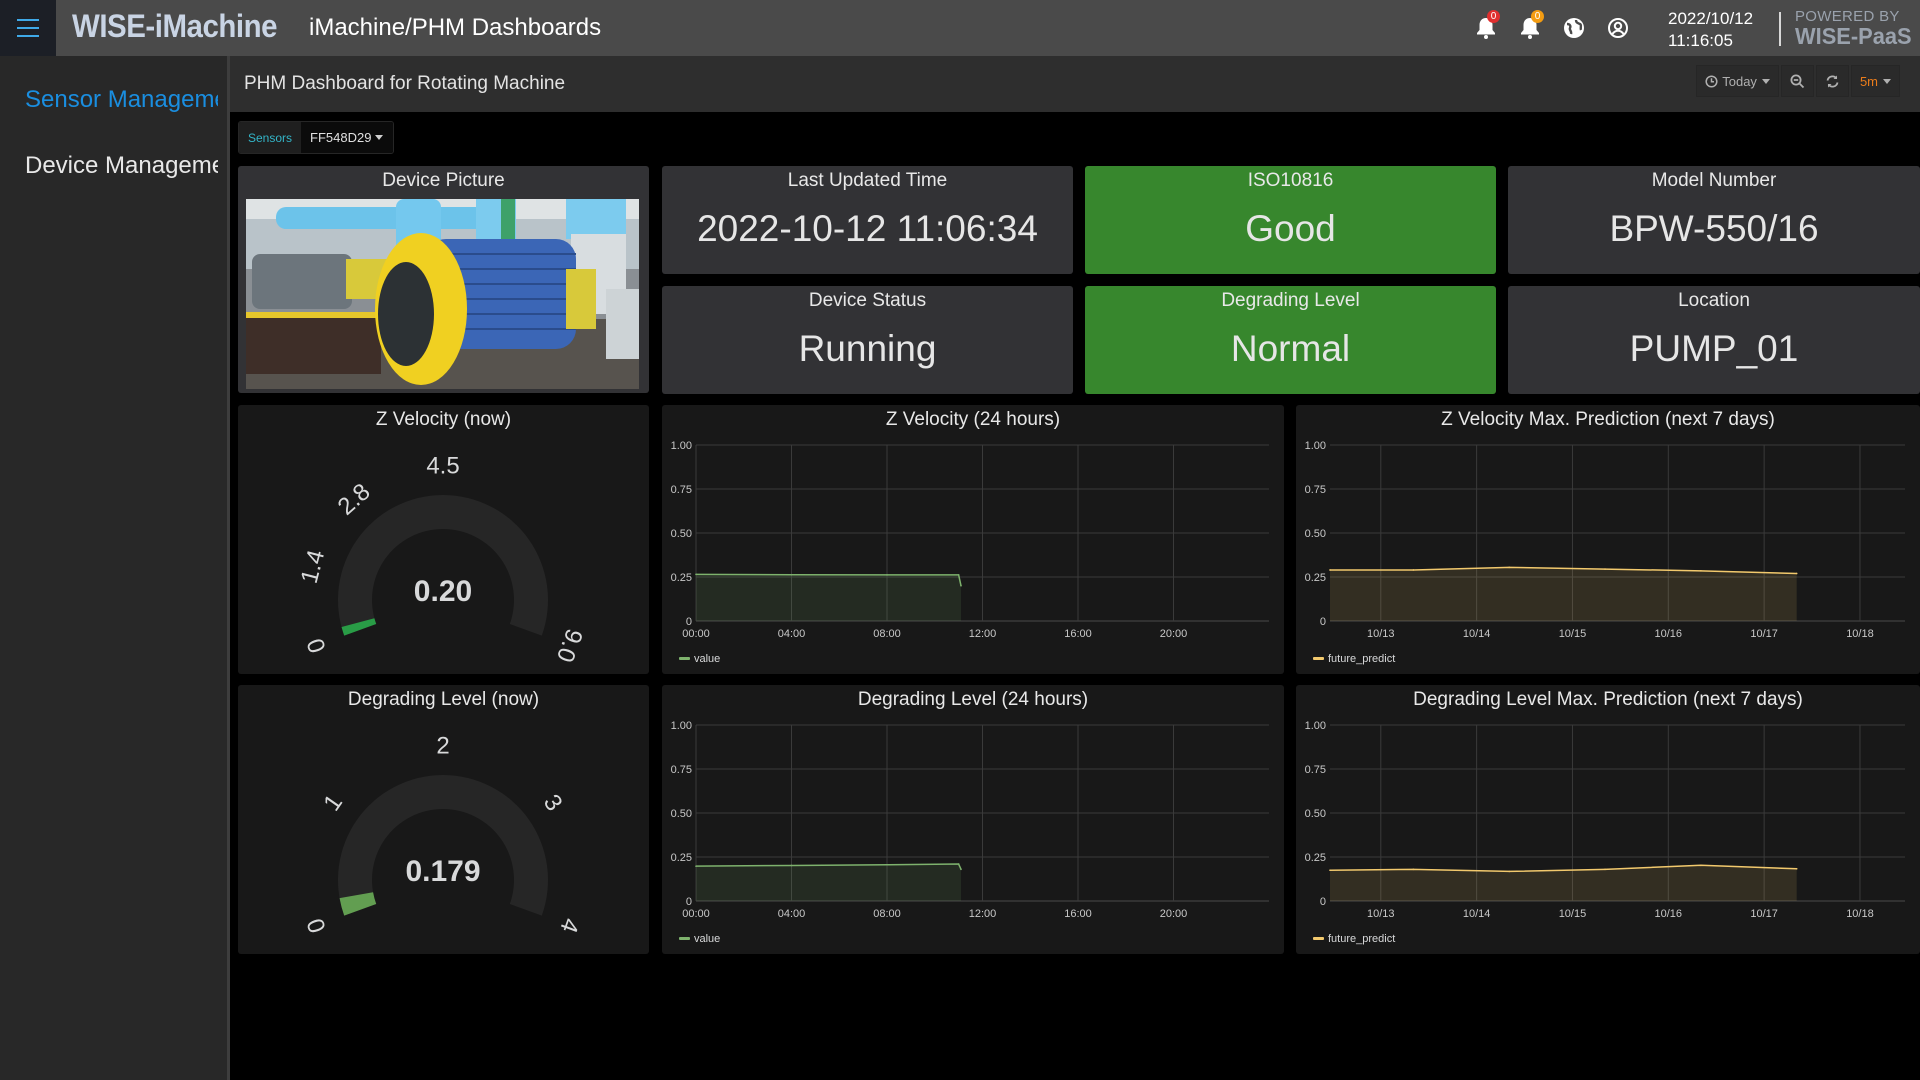  I want to click on brand-logo: WISE-iMachine, so click(174, 26).